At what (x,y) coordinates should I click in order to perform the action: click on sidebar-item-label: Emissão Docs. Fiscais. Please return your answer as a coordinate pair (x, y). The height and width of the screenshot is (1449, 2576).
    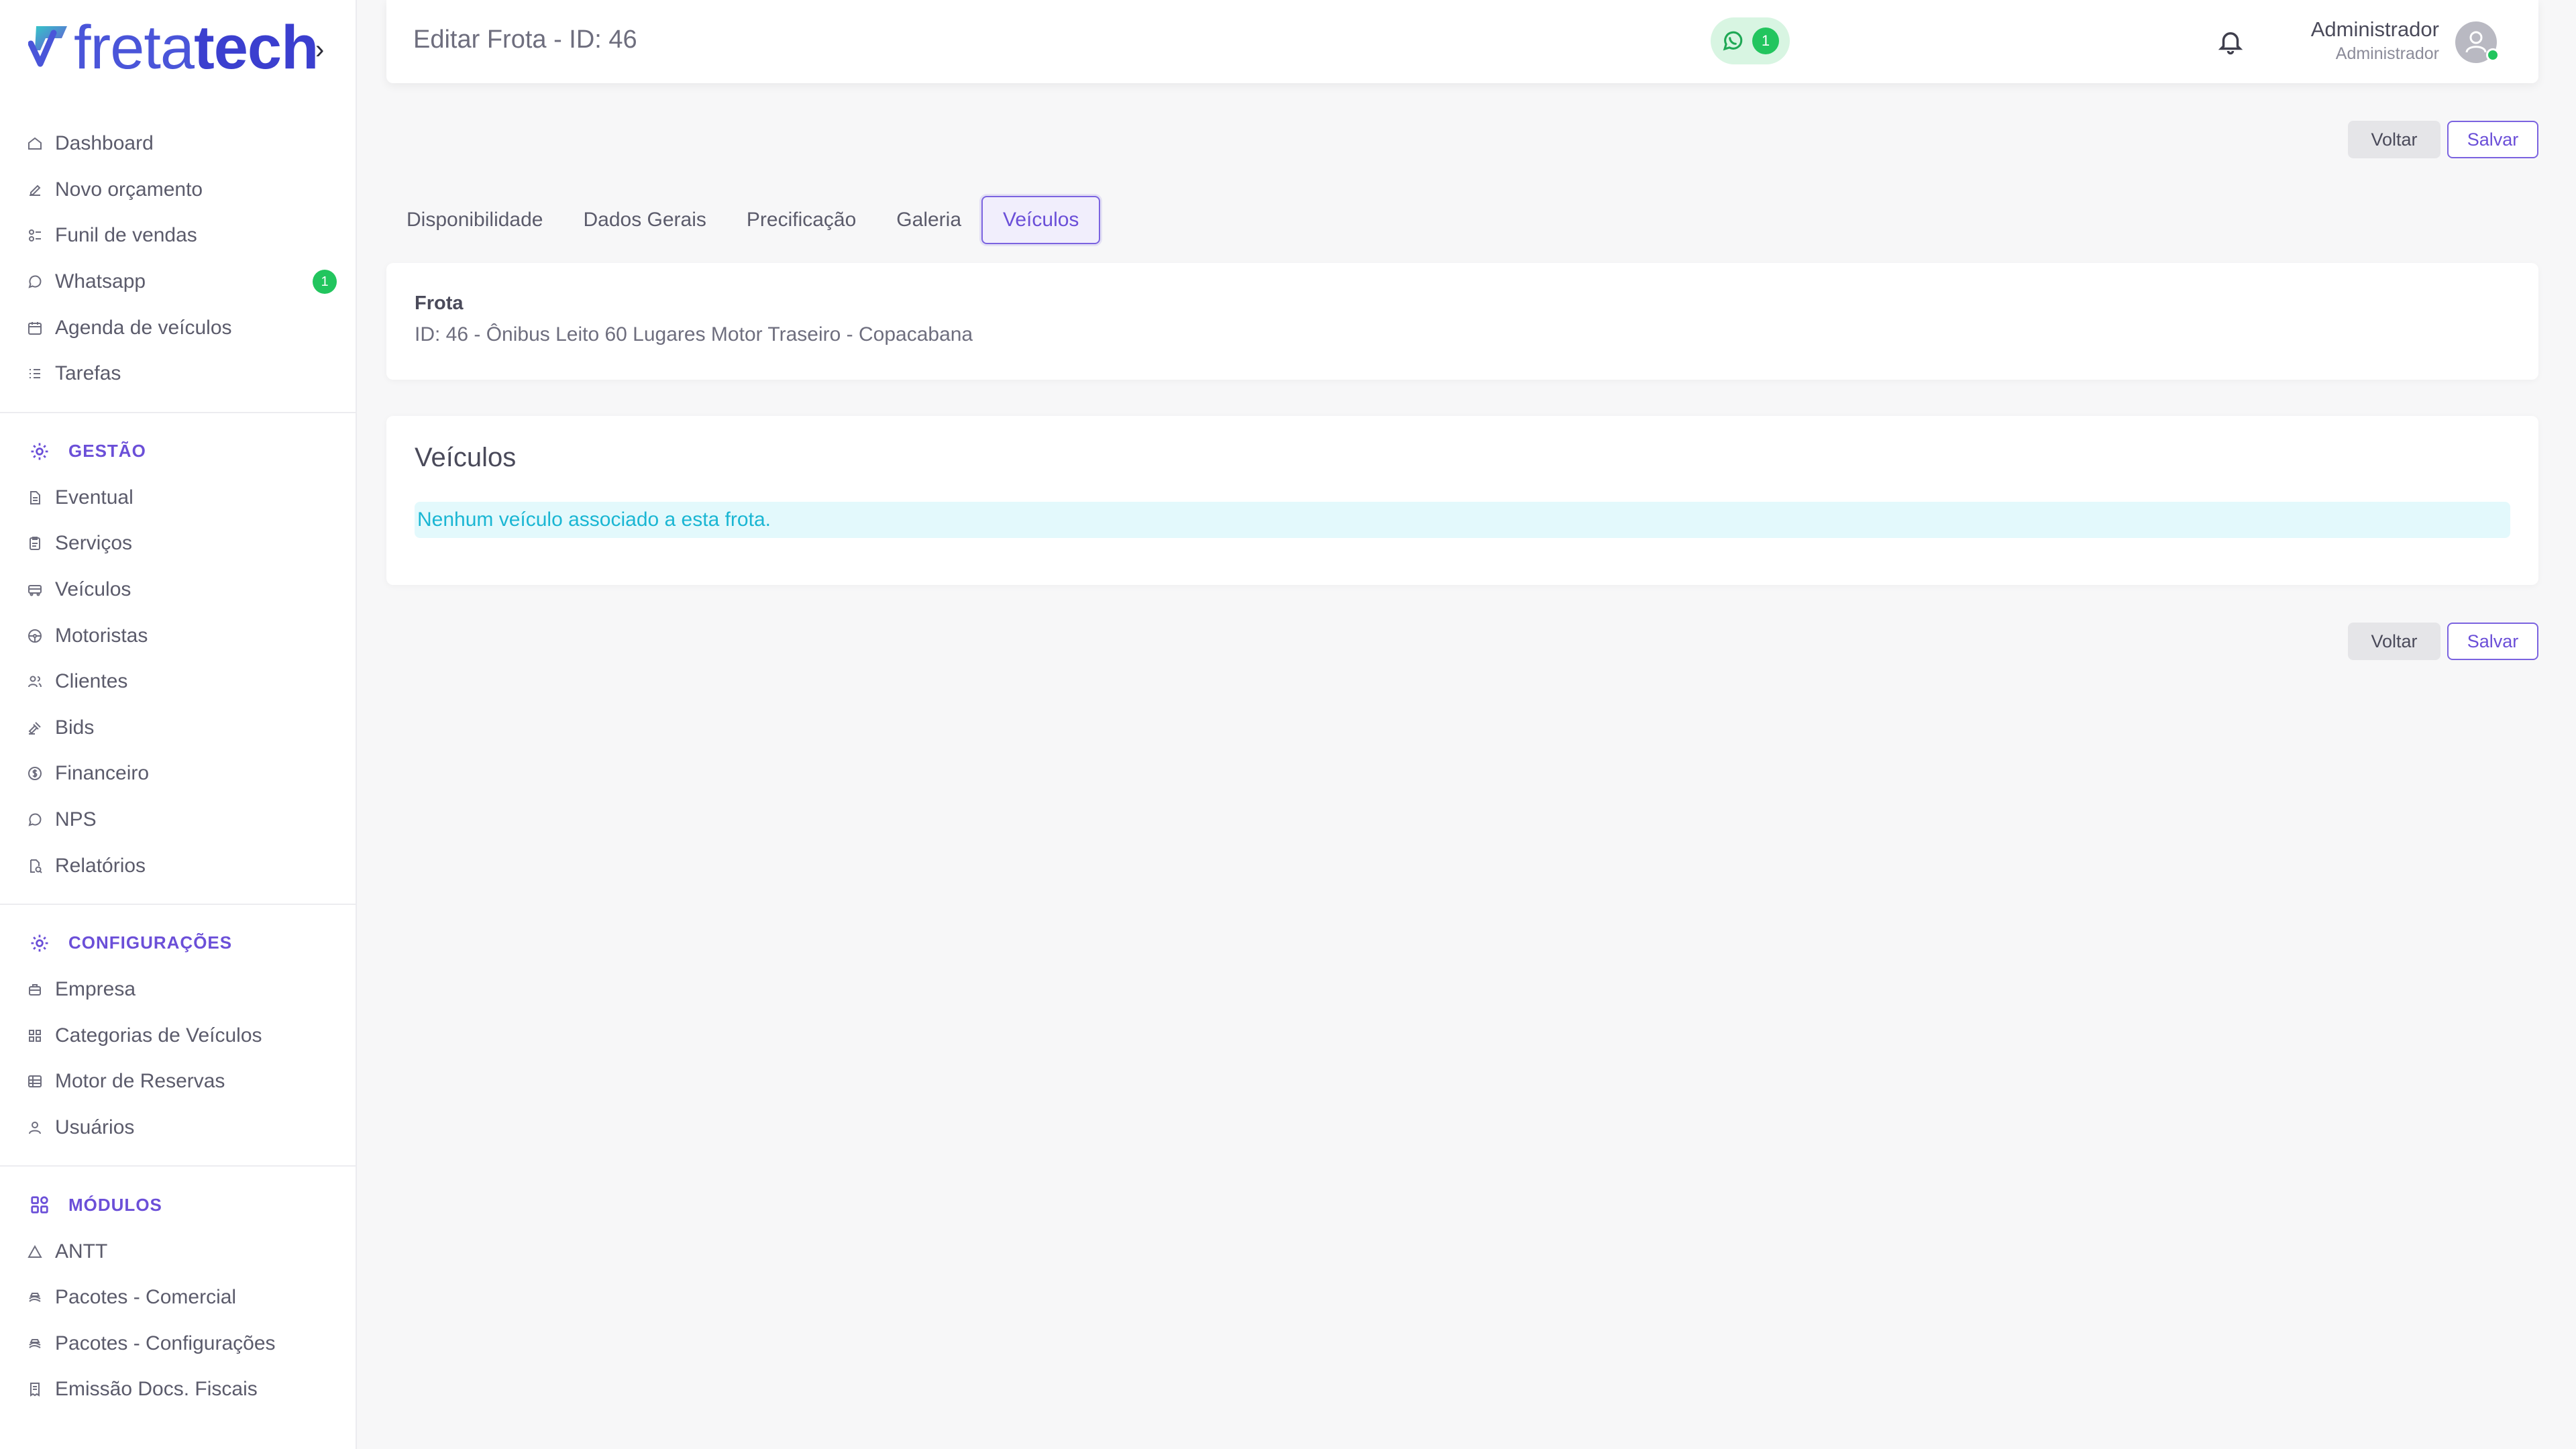
    Looking at the image, I should click on (156, 1389).